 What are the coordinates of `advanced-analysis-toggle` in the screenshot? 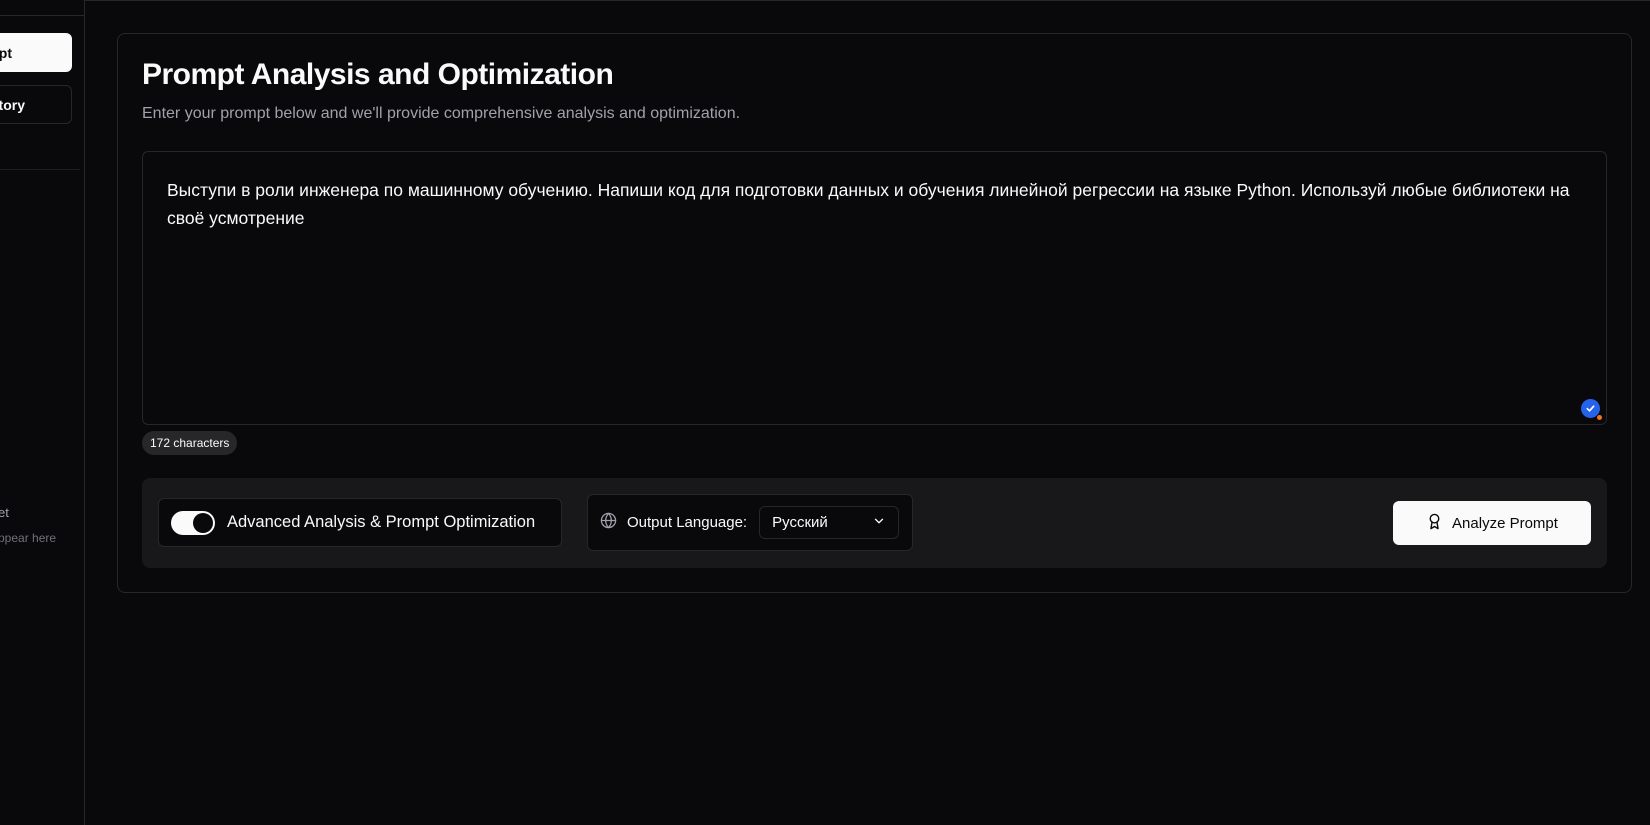 It's located at (193, 522).